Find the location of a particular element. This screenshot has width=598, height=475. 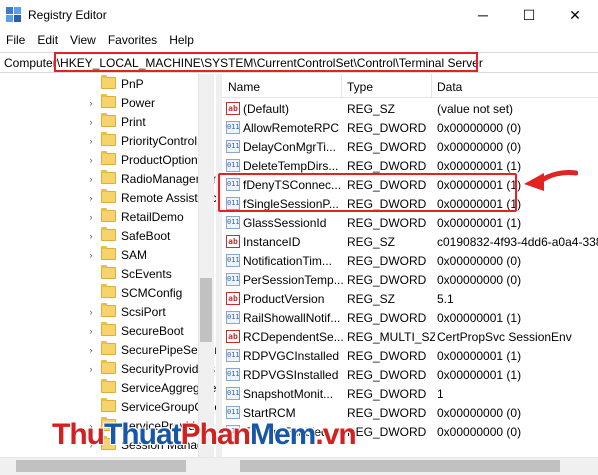

tree-item-label: RetailDemo is located at coordinates (152, 216).